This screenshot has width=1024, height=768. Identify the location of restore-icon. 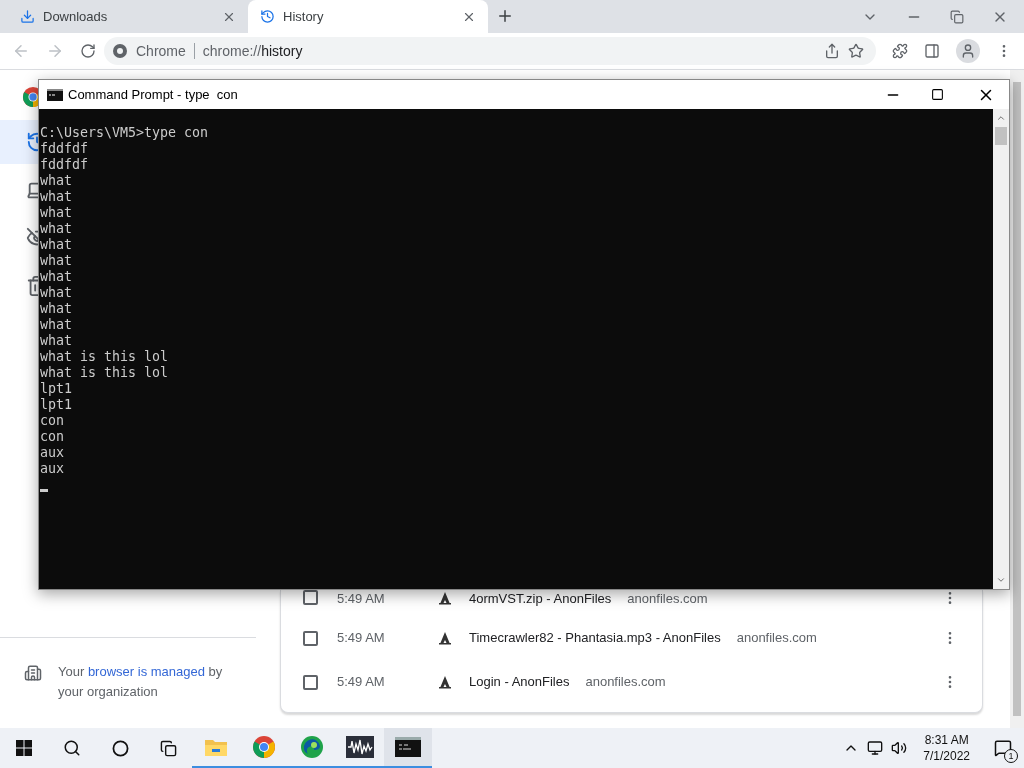
(957, 16).